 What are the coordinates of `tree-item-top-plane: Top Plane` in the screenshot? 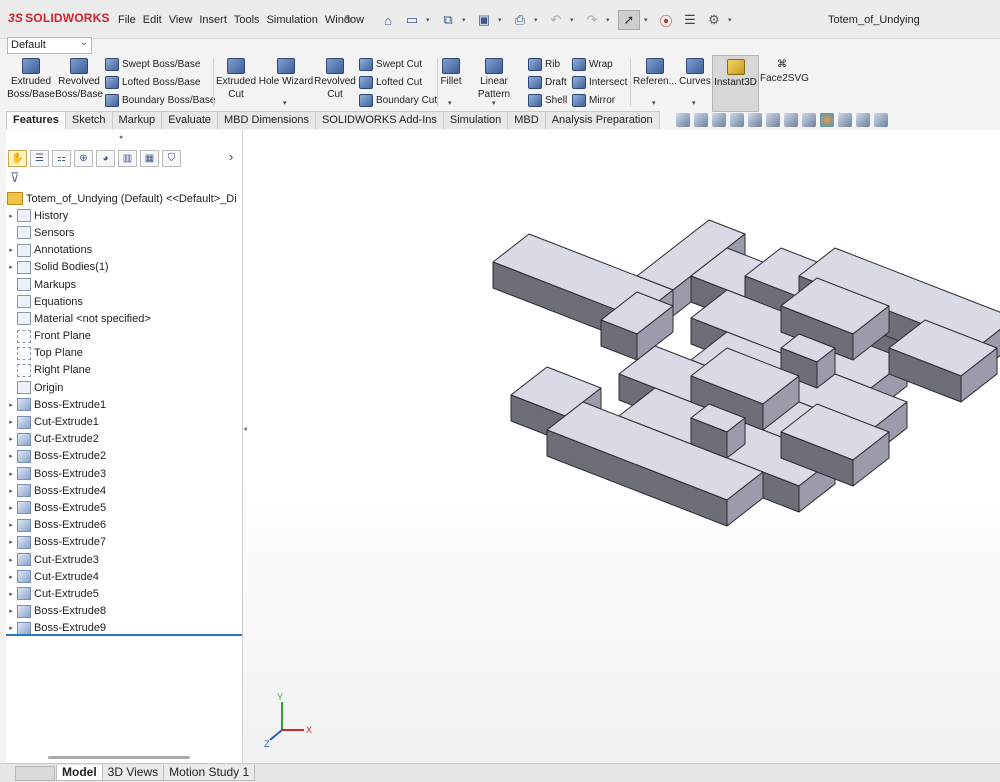 It's located at (124, 353).